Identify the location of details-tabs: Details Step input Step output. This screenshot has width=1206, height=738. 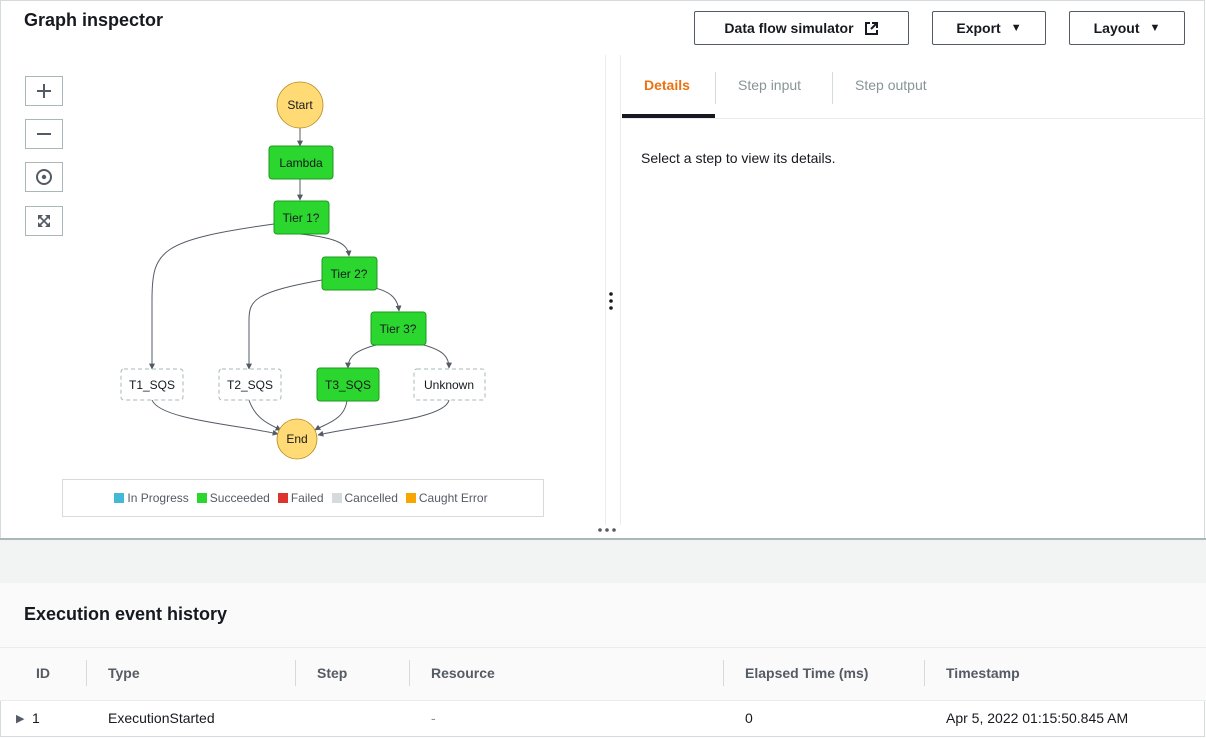
(914, 89).